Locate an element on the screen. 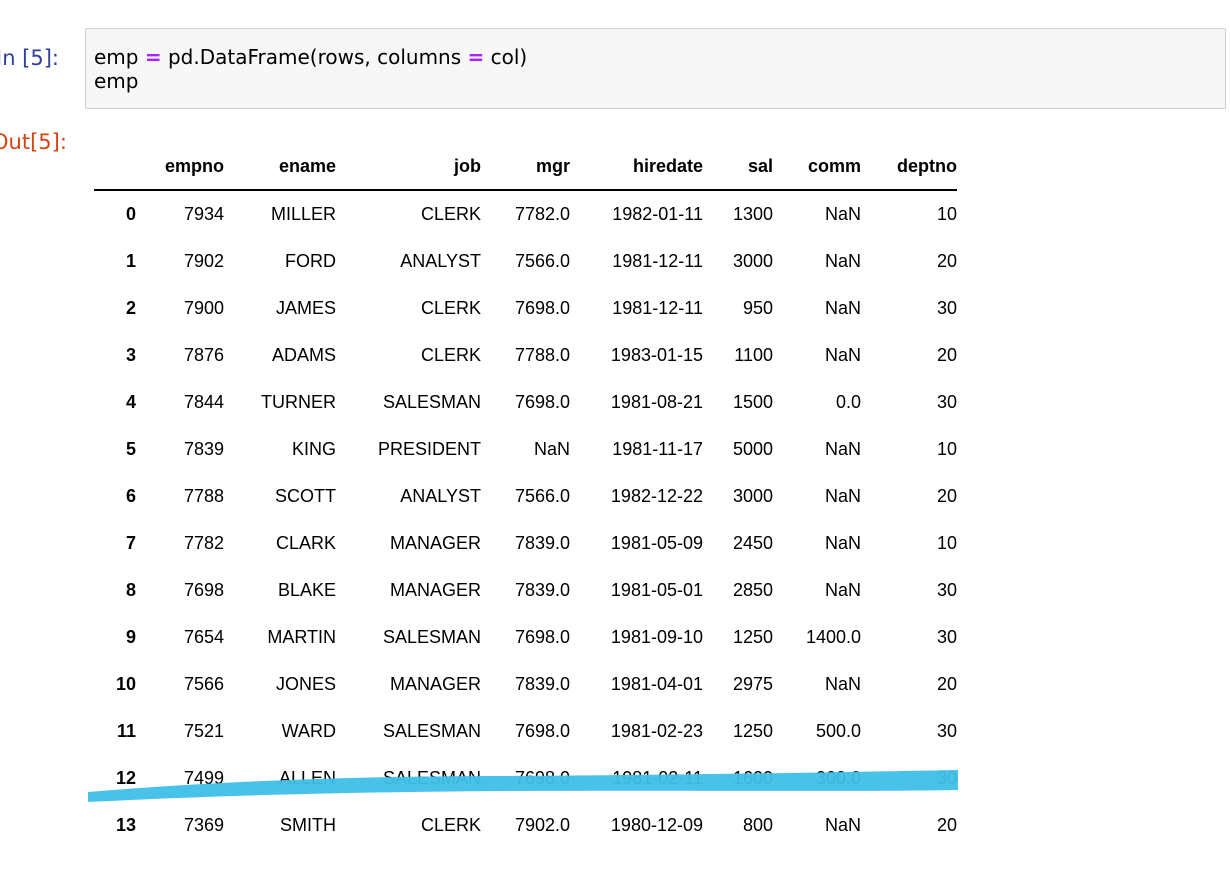 Image resolution: width=1230 pixels, height=874 pixels. table-row: 2 7900 JAMES CLERK 7698.0 1981-12-11 950 NaN 30 is located at coordinates (525, 308).